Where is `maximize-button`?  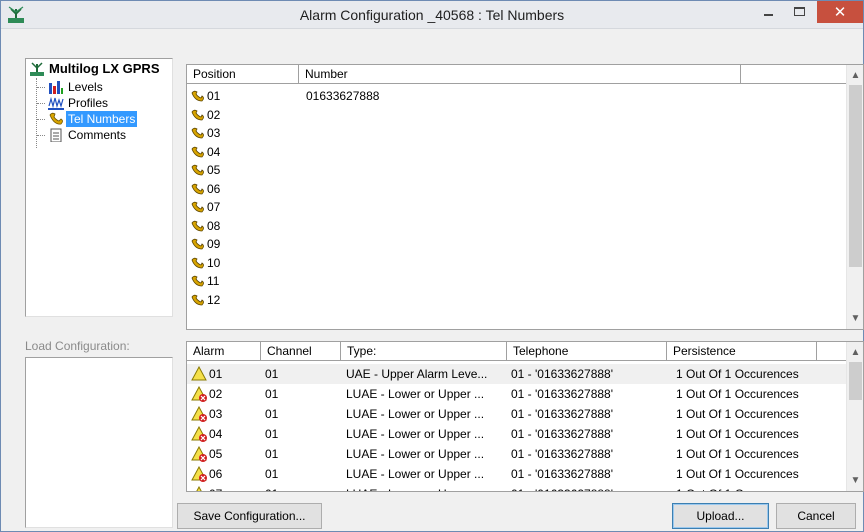 maximize-button is located at coordinates (800, 13).